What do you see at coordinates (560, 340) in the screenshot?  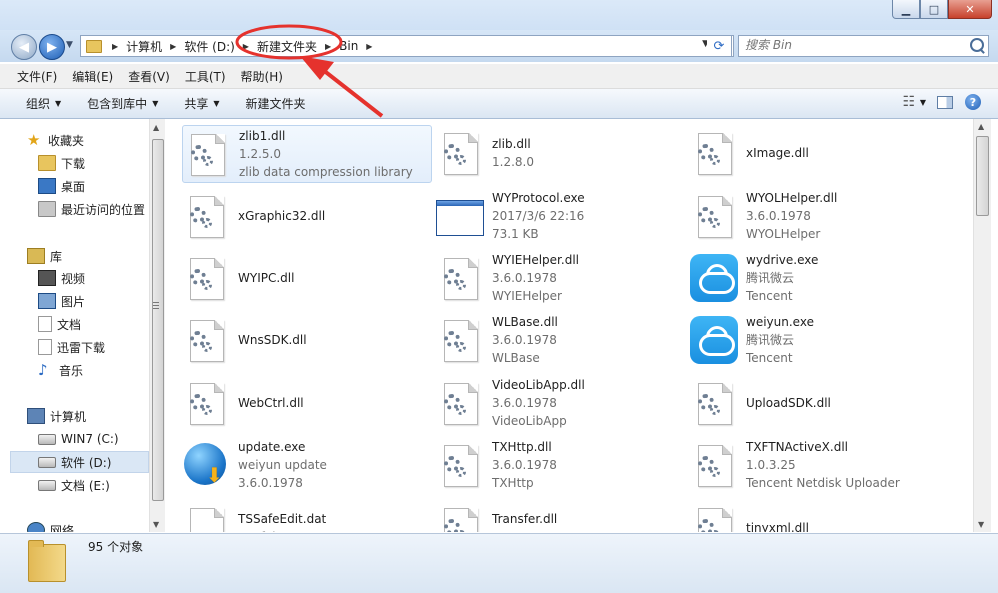 I see `file-item: WLBase.dll 3.6.0.1978 WLBase` at bounding box center [560, 340].